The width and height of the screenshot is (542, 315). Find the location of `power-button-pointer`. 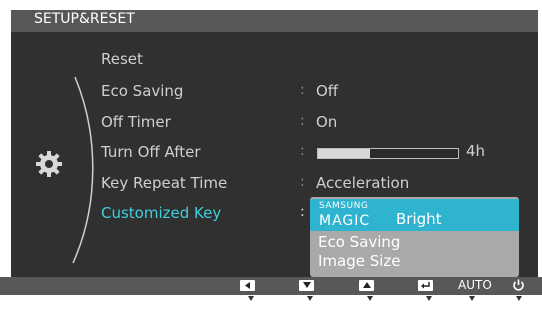

power-button-pointer is located at coordinates (519, 298).